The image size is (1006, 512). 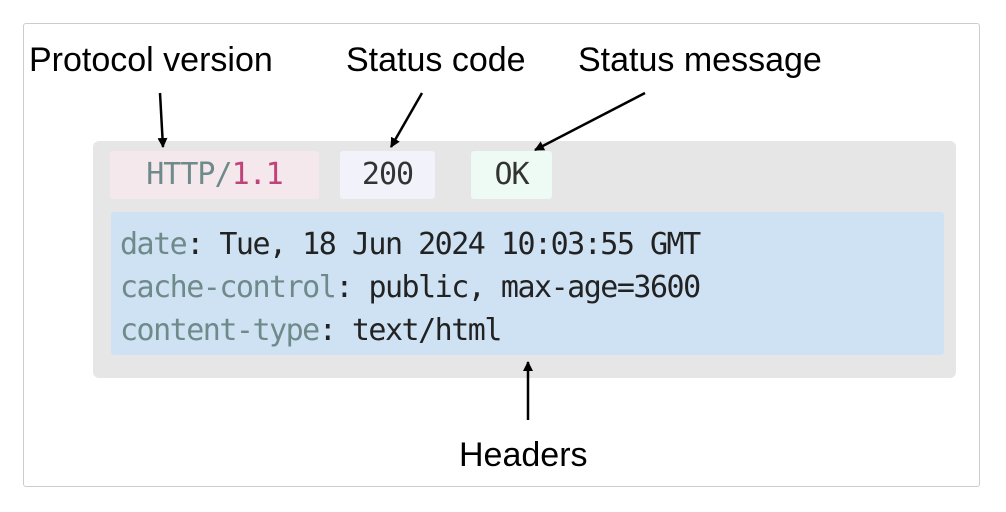 What do you see at coordinates (406, 120) in the screenshot?
I see `status-code-arrow` at bounding box center [406, 120].